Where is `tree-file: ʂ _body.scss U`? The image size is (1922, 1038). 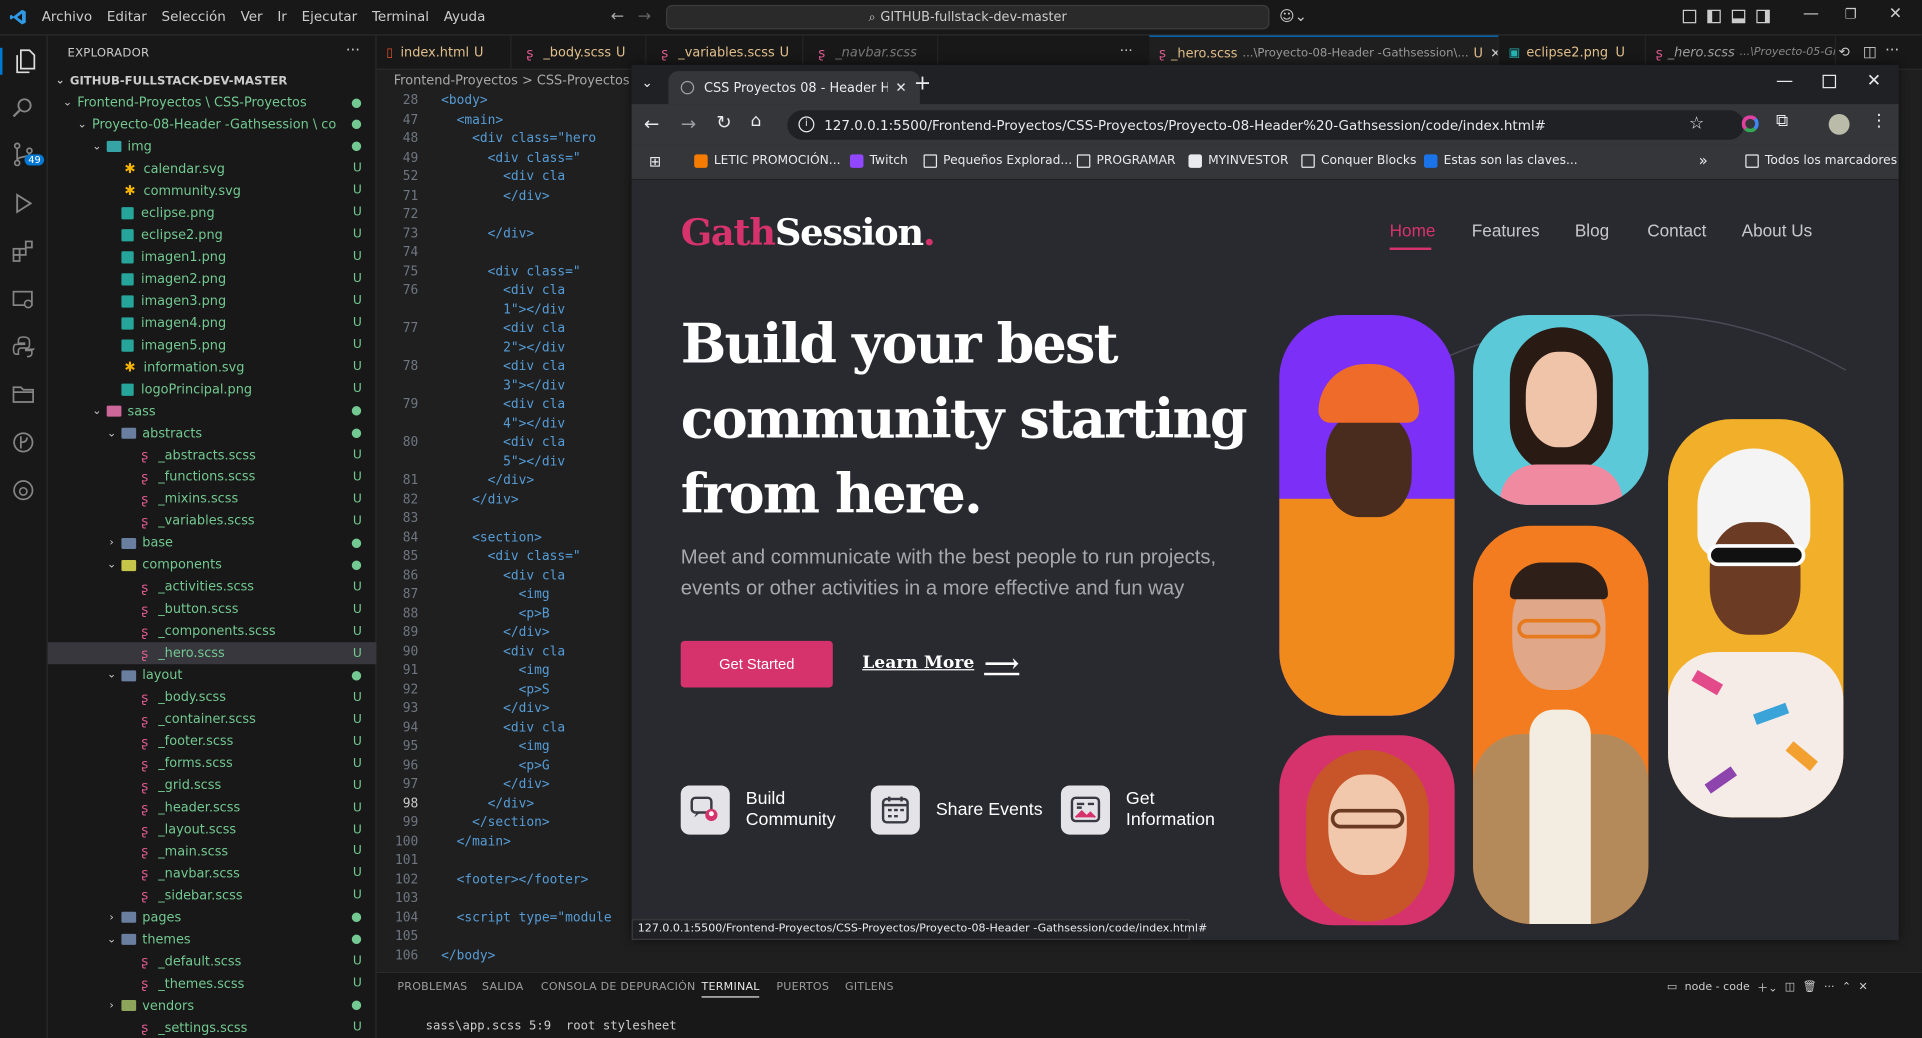 tree-file: ʂ _body.scss U is located at coordinates (212, 698).